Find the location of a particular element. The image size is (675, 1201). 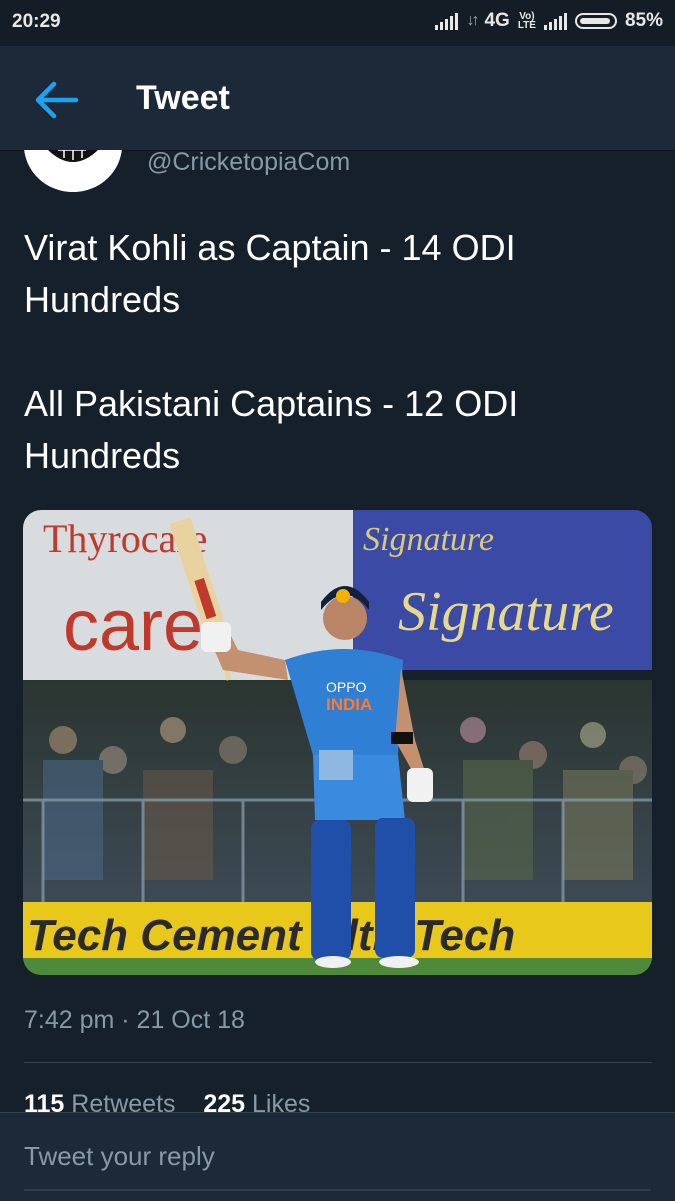

cricket-ball-logo-icon is located at coordinates (73, 171).